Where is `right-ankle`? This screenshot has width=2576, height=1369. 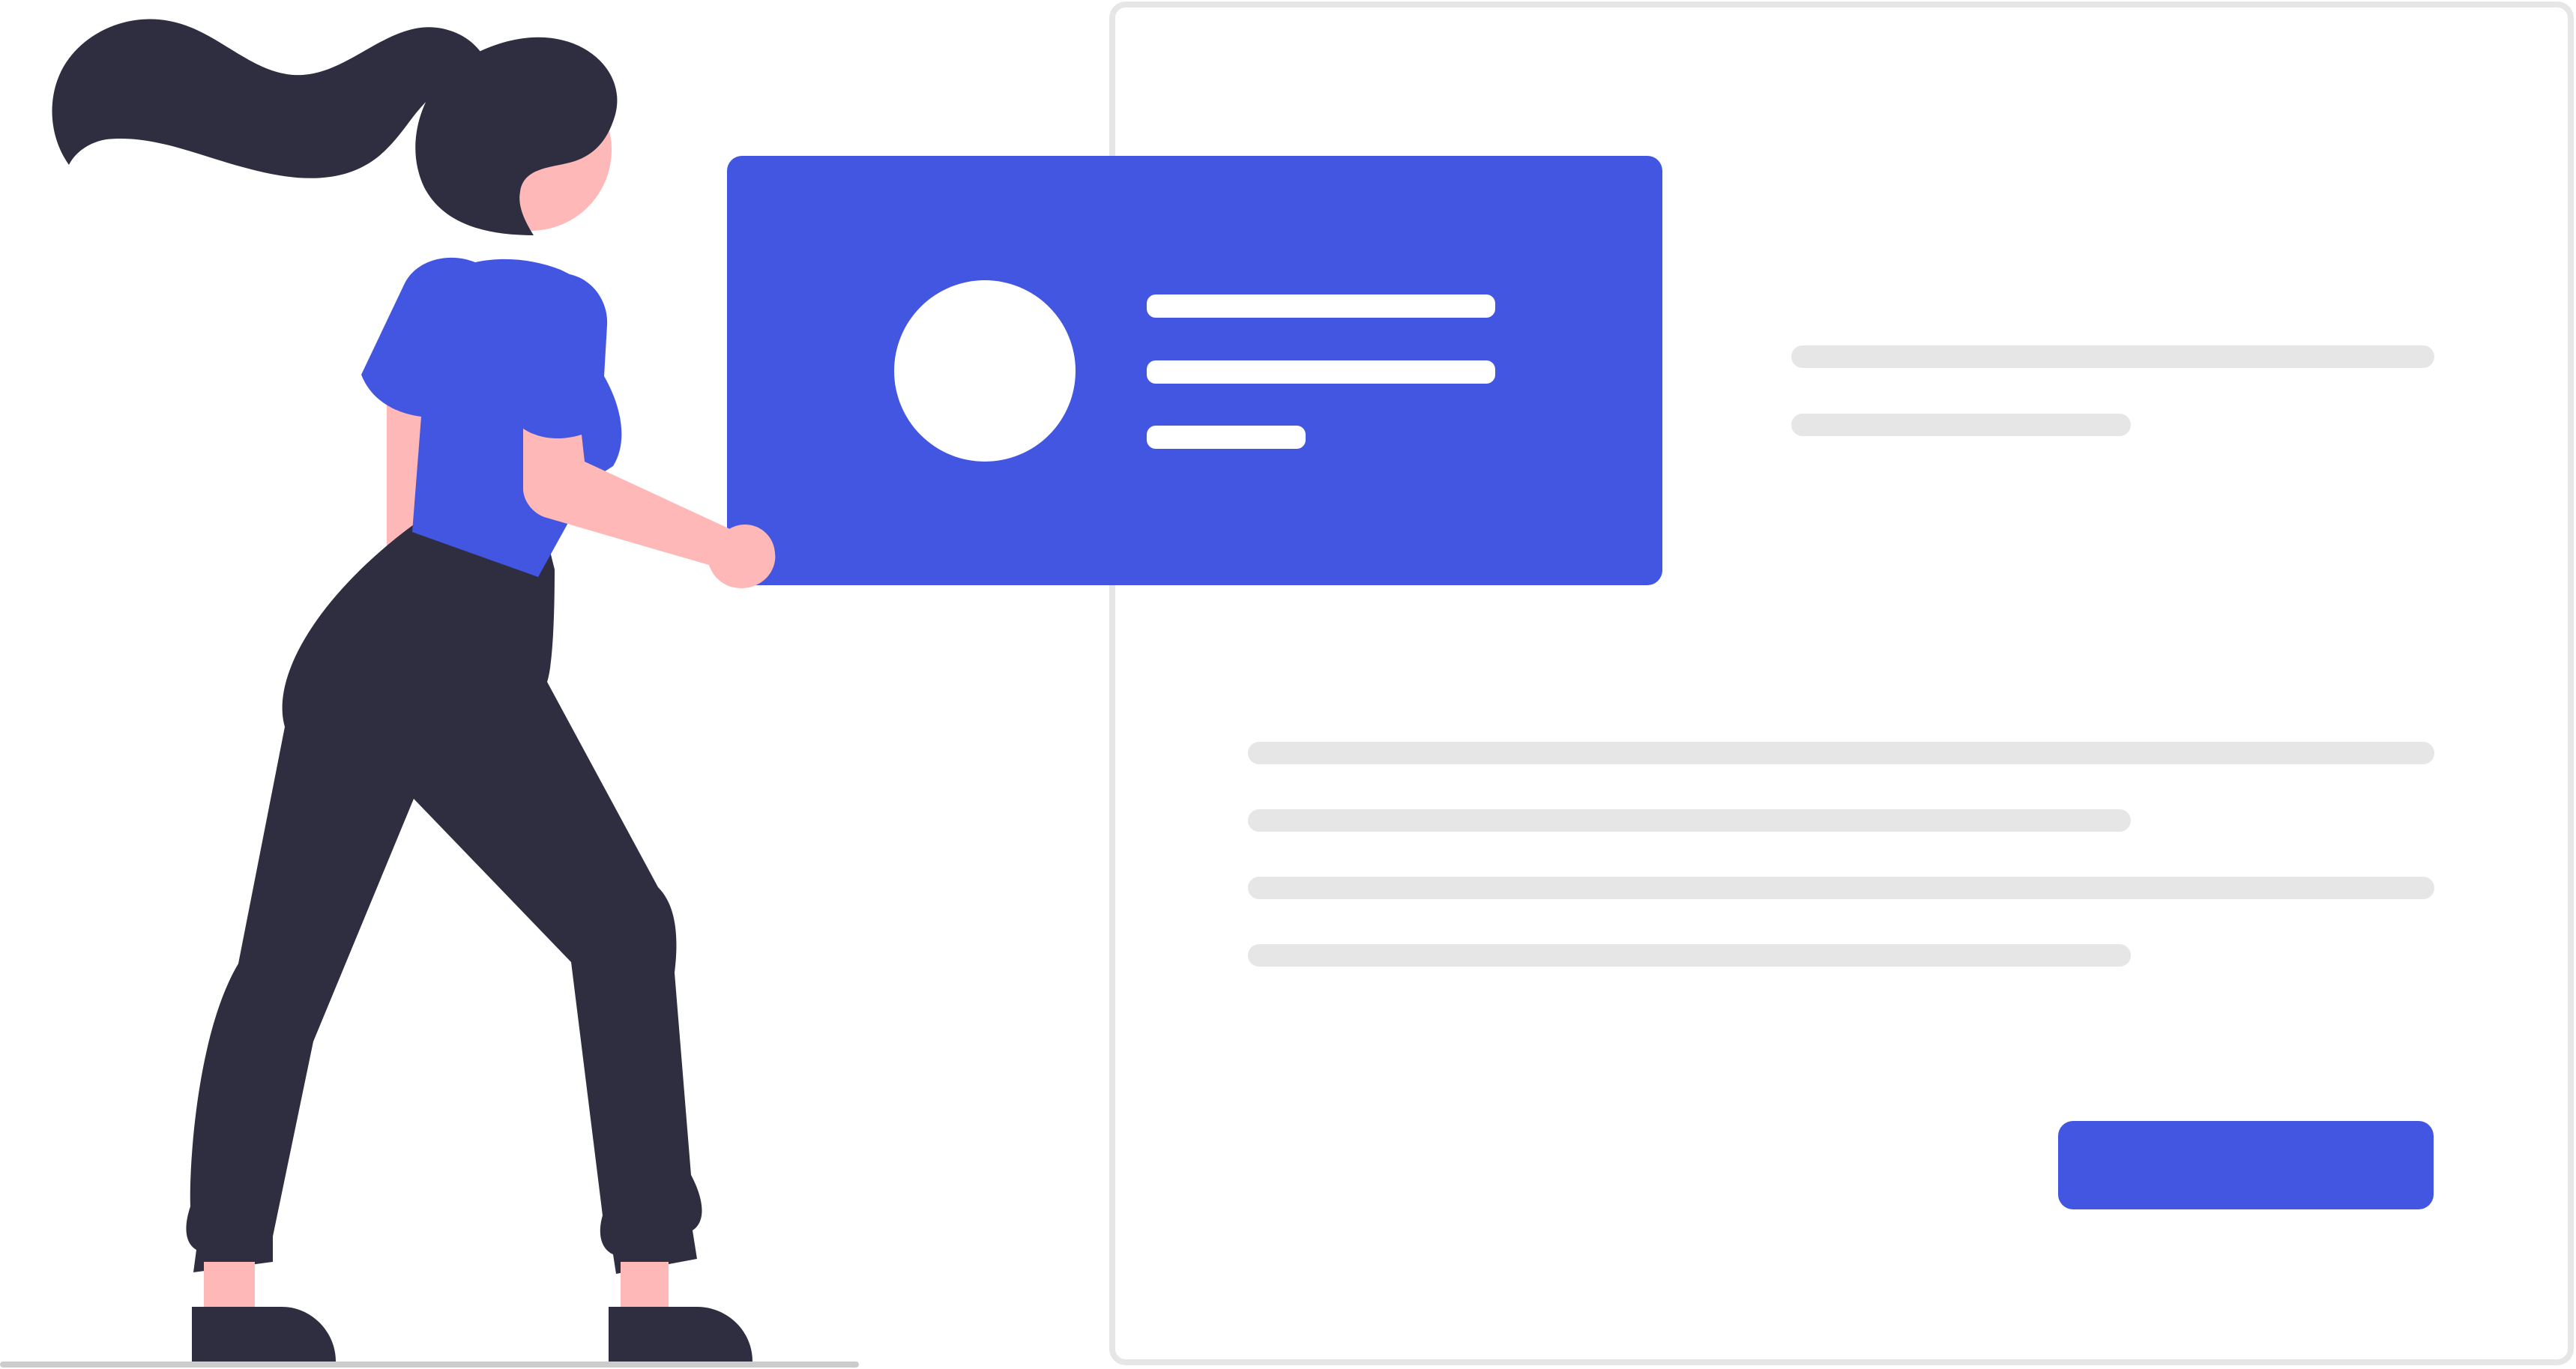
right-ankle is located at coordinates (645, 1284).